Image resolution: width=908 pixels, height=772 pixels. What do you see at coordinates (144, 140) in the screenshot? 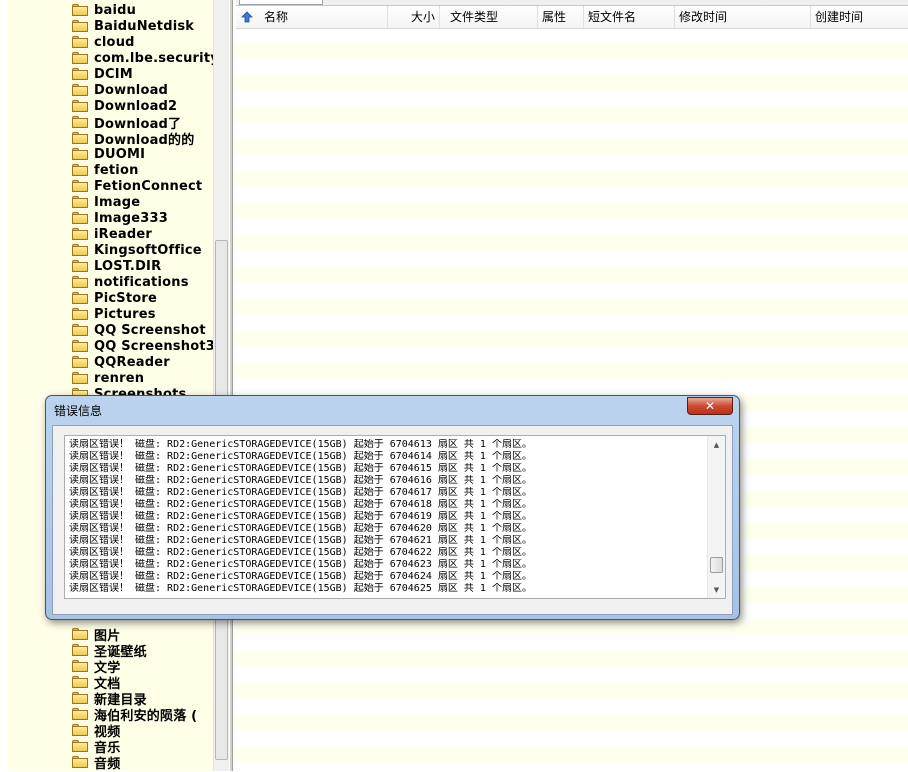
I see `tree-item-label: Download的的` at bounding box center [144, 140].